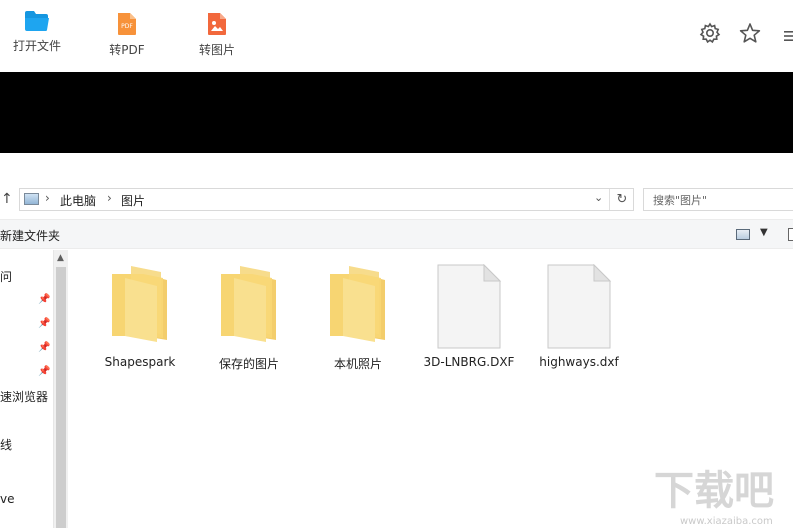 Image resolution: width=793 pixels, height=528 pixels. I want to click on up-arrow-icon: ↑, so click(7, 199).